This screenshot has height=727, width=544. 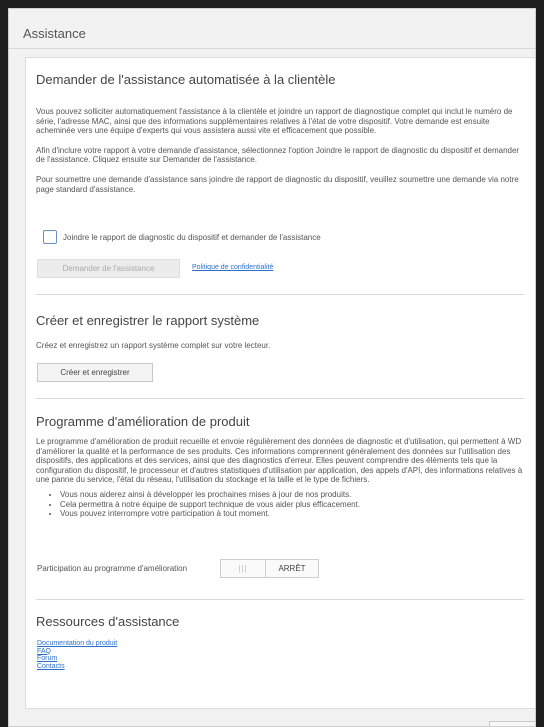 What do you see at coordinates (512, 723) in the screenshot?
I see `ok-button: OK` at bounding box center [512, 723].